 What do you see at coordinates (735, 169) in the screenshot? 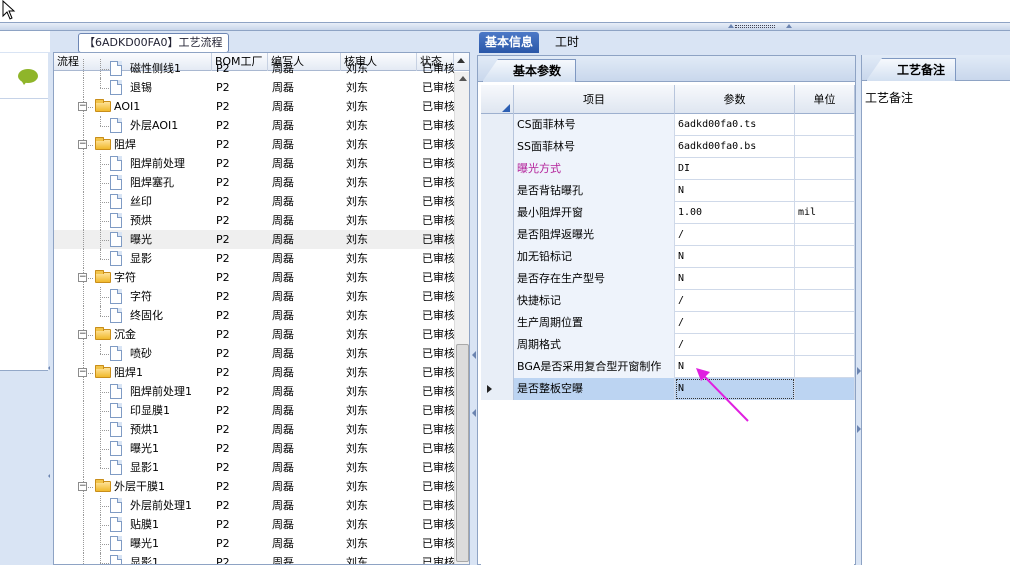
I see `param-value-cell: DI` at bounding box center [735, 169].